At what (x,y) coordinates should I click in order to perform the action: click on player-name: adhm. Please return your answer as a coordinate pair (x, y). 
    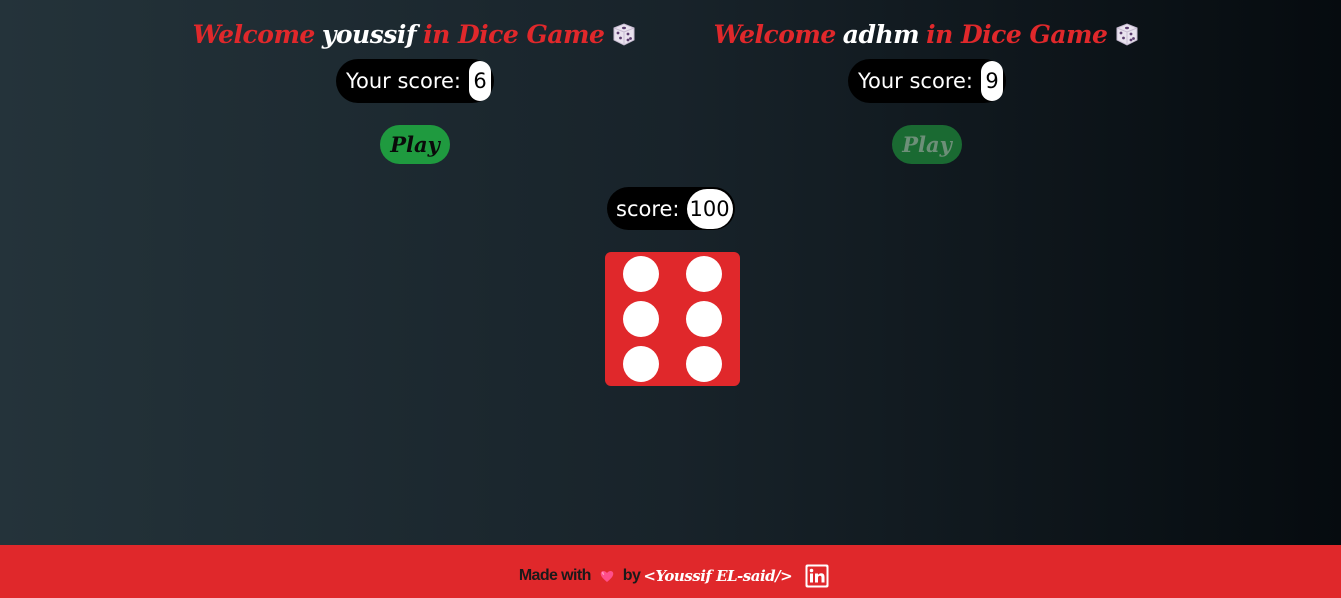
    Looking at the image, I should click on (881, 34).